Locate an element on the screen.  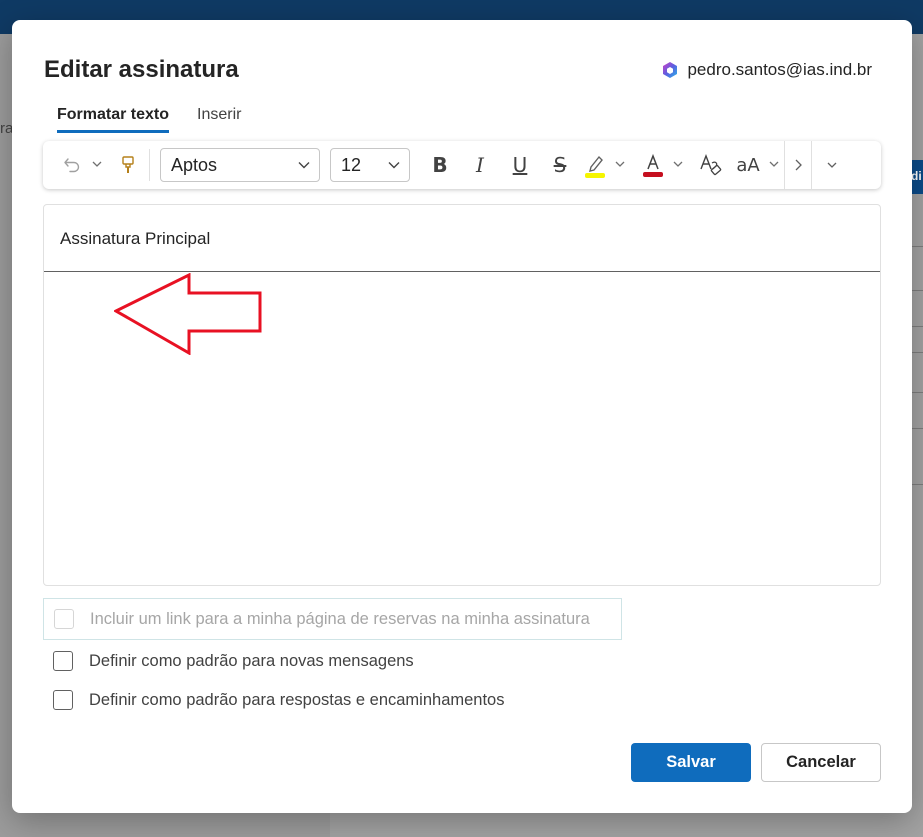
signature-name-input: Assinatura Principal is located at coordinates (462, 238).